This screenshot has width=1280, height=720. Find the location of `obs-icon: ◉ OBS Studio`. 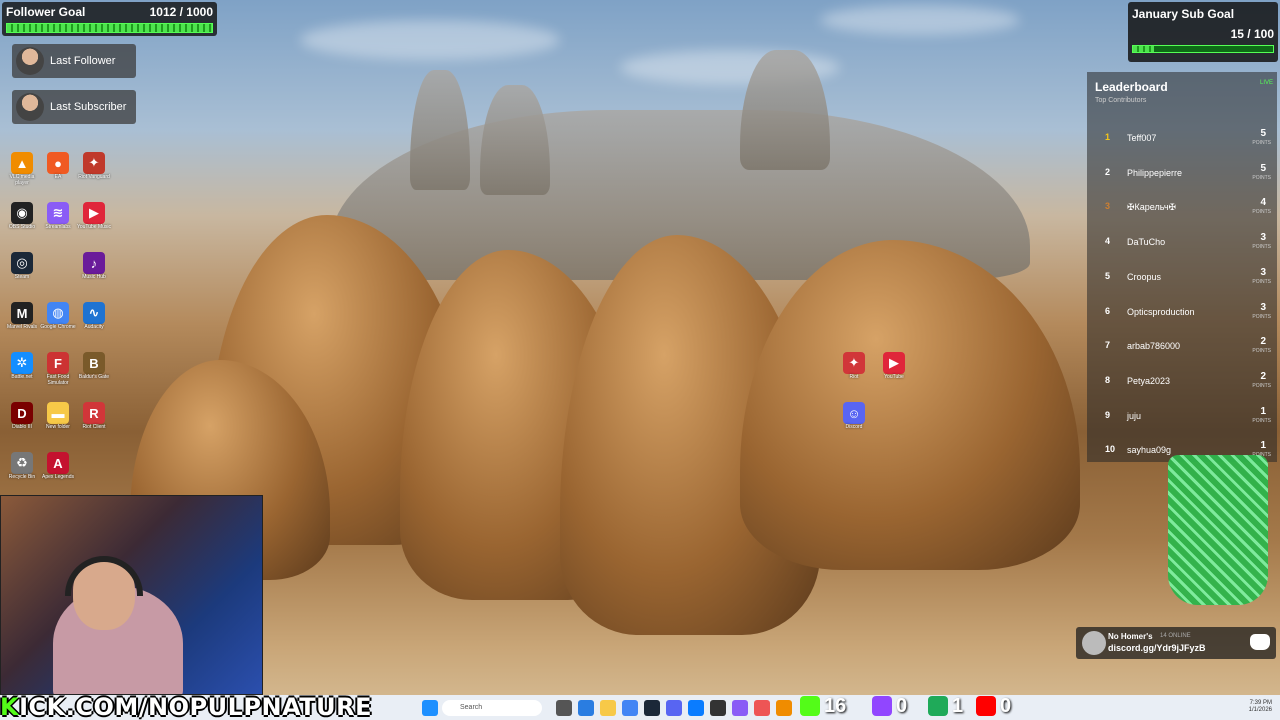

obs-icon: ◉ OBS Studio is located at coordinates (22, 216).